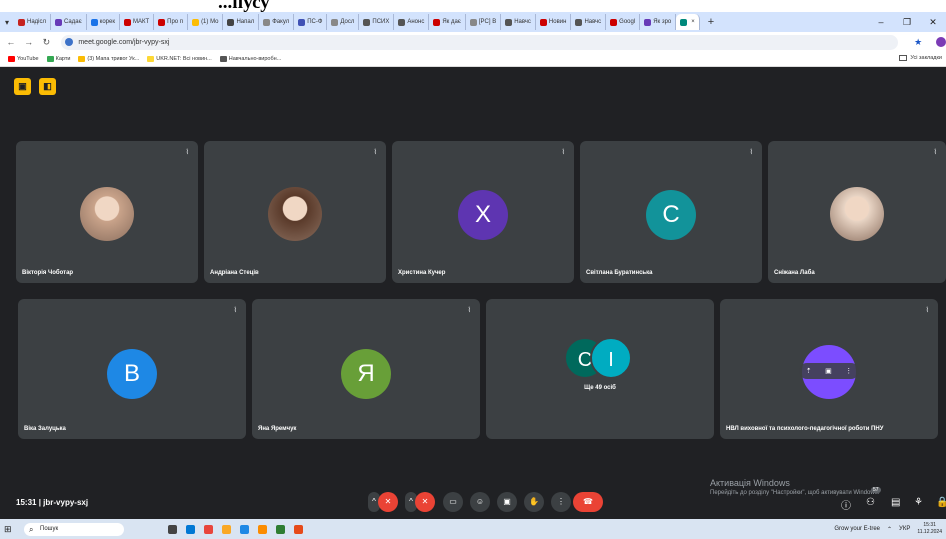 This screenshot has height=539, width=946. Describe the element at coordinates (69, 42) in the screenshot. I see `site-info-icon` at that location.